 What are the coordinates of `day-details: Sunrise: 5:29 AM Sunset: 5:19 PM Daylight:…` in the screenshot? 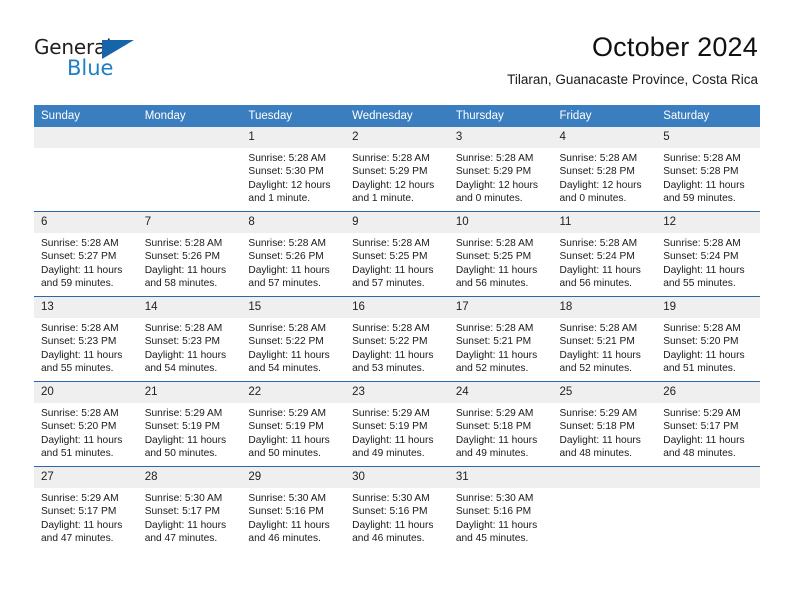 It's located at (293, 432).